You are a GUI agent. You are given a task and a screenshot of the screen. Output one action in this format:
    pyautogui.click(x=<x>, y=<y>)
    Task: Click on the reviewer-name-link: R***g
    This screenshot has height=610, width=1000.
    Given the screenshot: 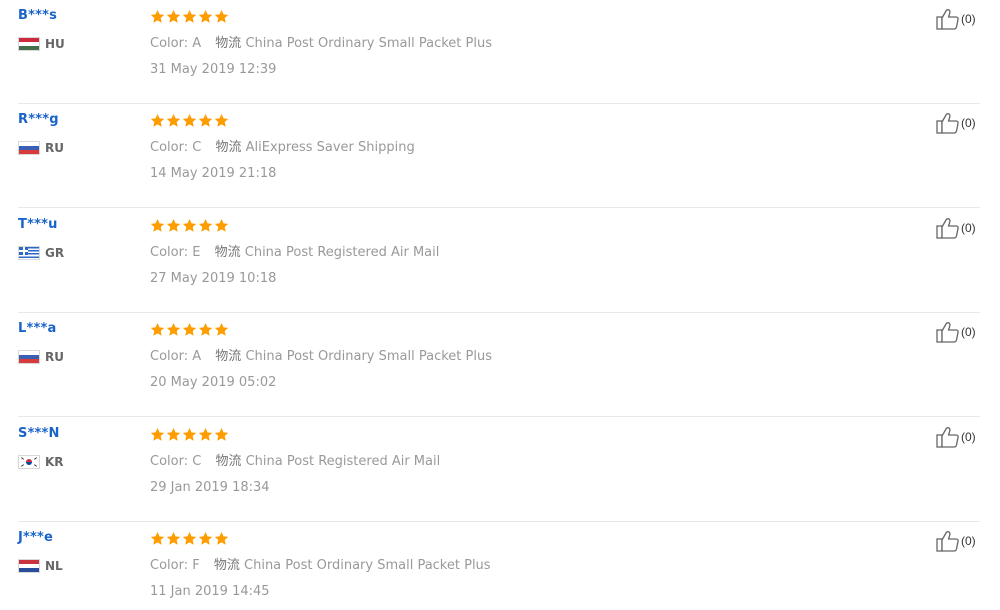 What is the action you would take?
    pyautogui.click(x=38, y=119)
    